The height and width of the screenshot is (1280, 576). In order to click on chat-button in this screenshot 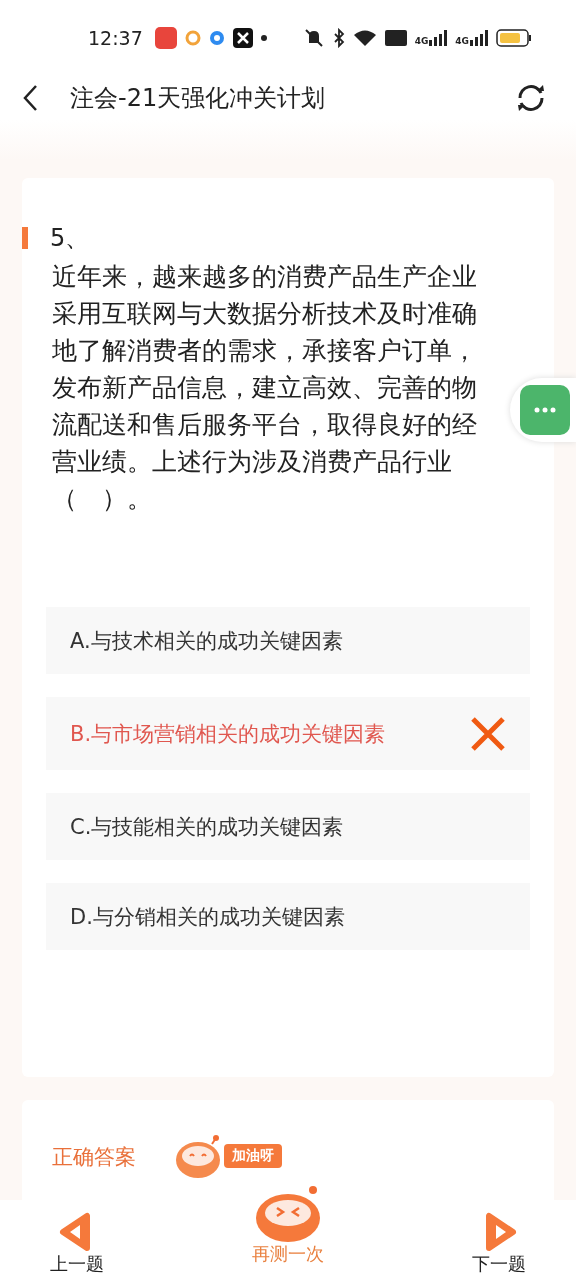, I will do `click(543, 410)`.